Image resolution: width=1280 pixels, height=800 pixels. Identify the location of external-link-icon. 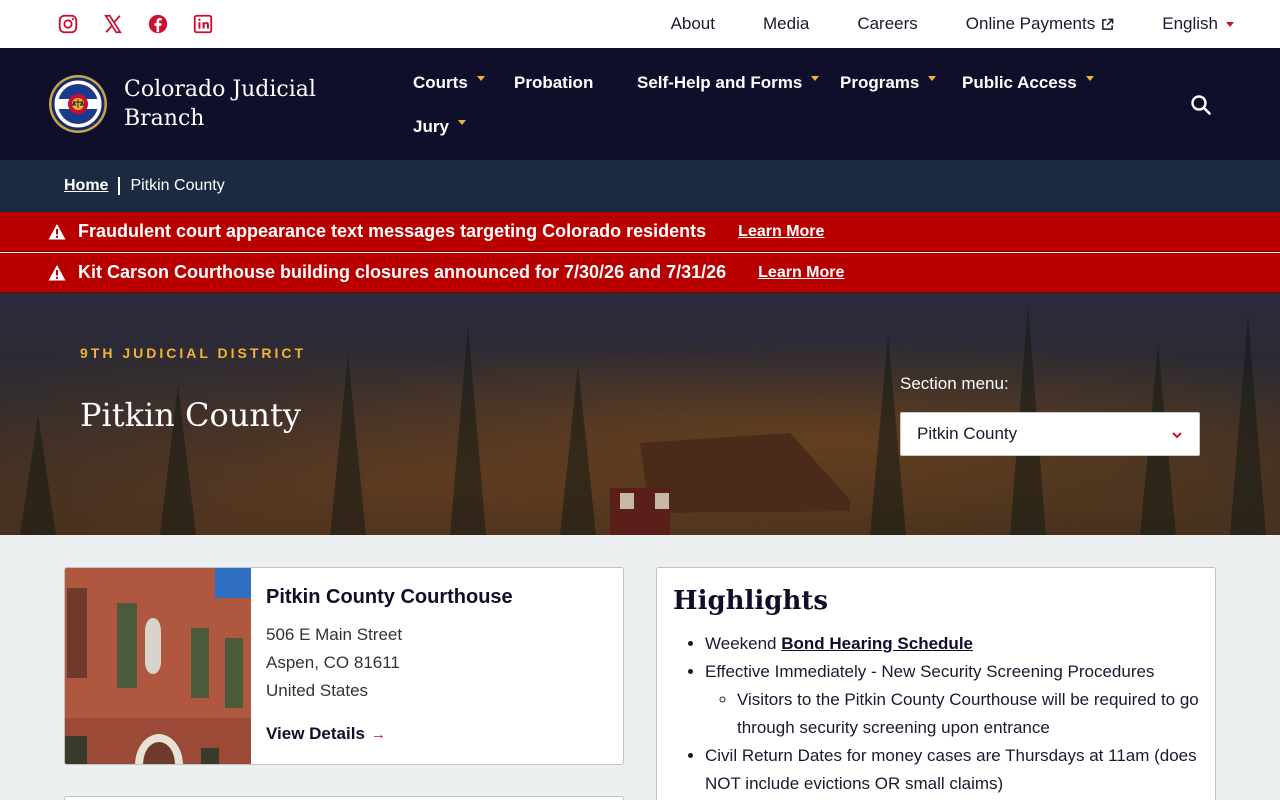
(1108, 24).